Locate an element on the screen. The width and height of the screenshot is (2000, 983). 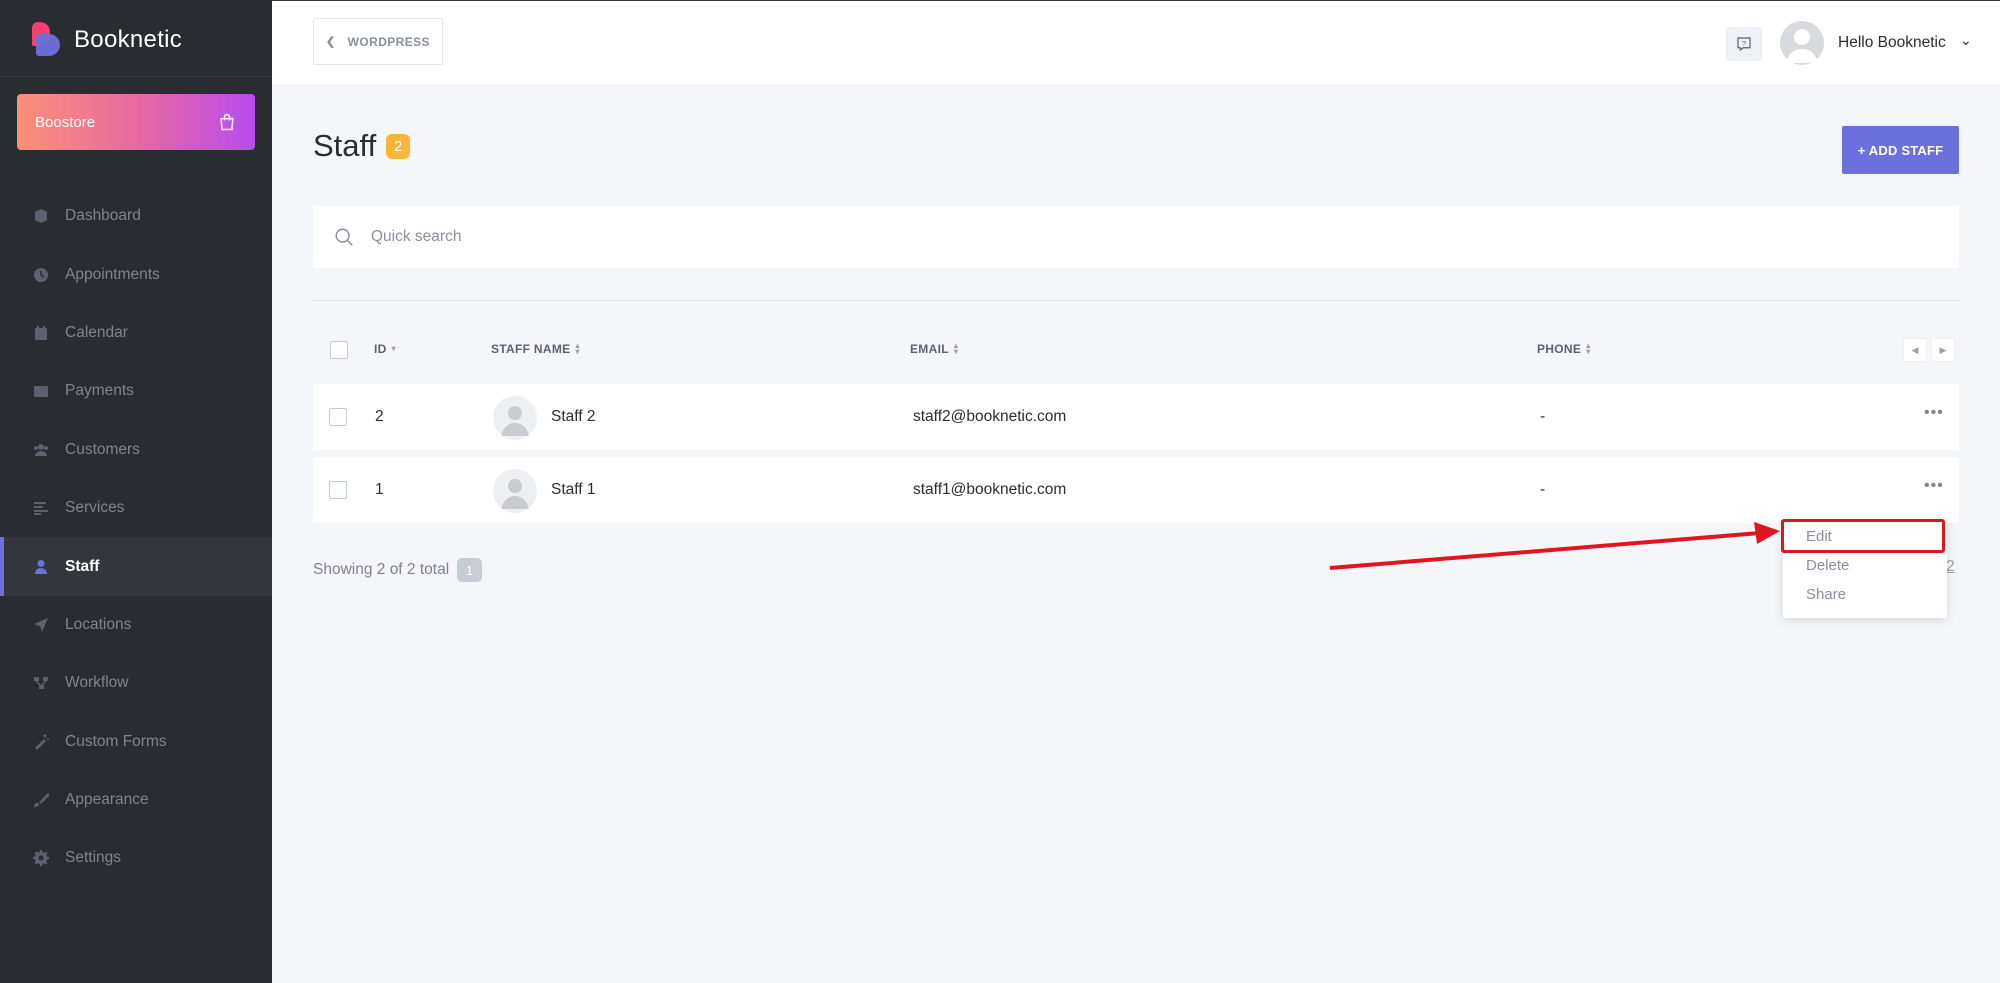
staff-name: Staff 1 is located at coordinates (573, 489).